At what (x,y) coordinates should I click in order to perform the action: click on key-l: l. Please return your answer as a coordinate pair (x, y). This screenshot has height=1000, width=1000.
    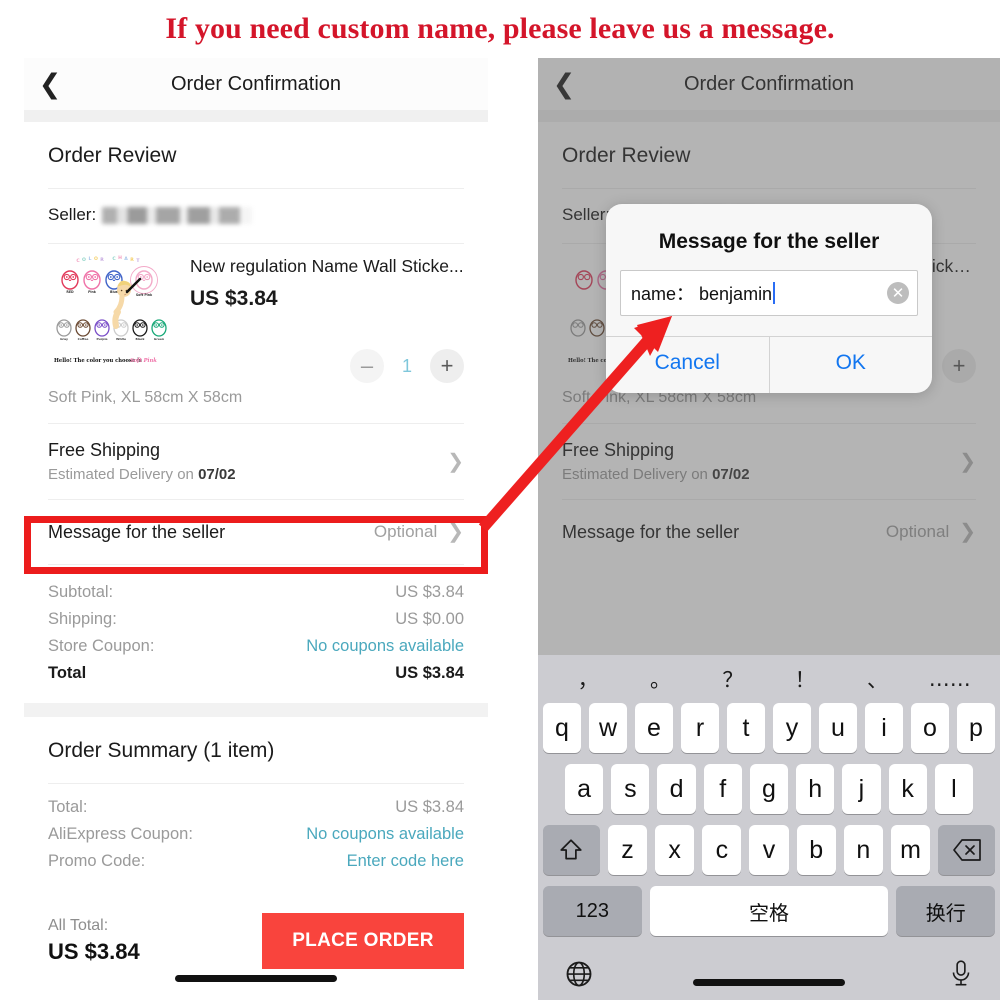
    Looking at the image, I should click on (953, 789).